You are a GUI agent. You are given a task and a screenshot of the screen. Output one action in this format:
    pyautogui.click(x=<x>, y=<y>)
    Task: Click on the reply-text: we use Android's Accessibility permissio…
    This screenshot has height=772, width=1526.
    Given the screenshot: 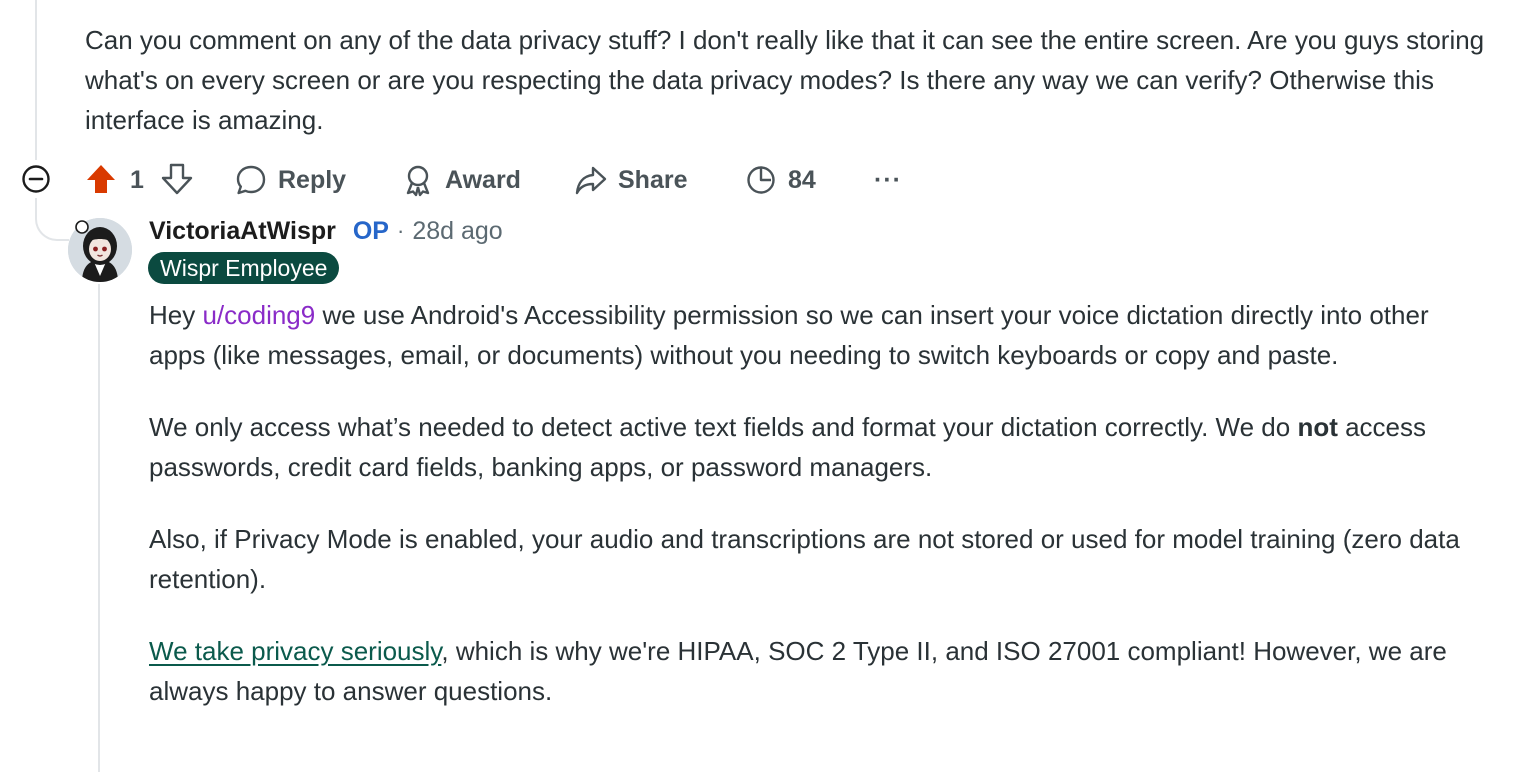 What is the action you would take?
    pyautogui.click(x=789, y=335)
    